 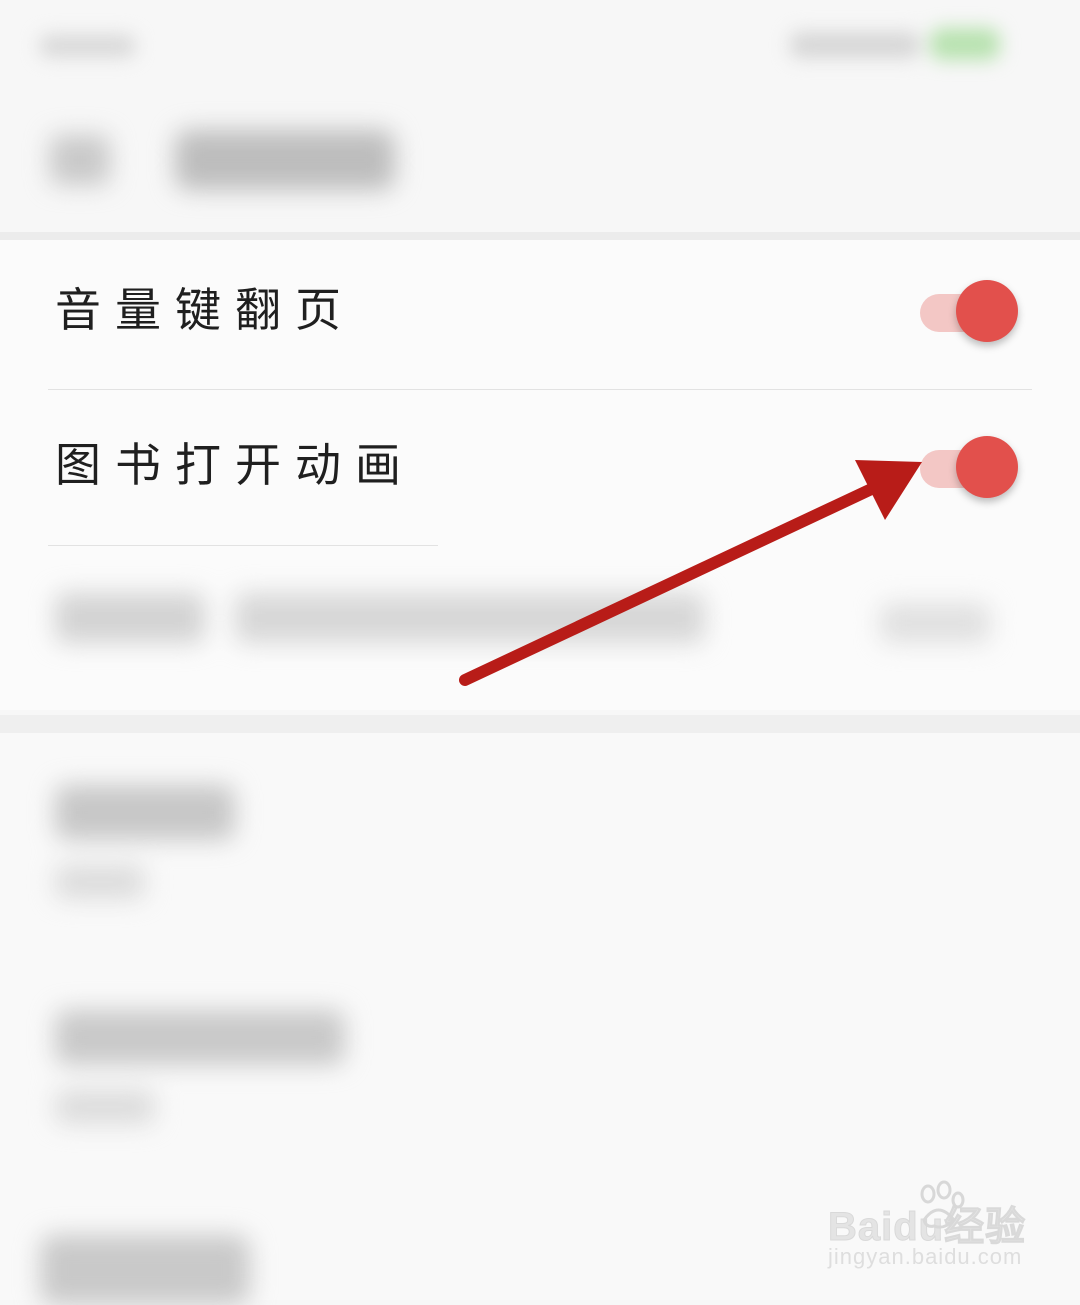 What do you see at coordinates (540, 315) in the screenshot?
I see `setting-row-volume-key-page-turn: 音量键翻页` at bounding box center [540, 315].